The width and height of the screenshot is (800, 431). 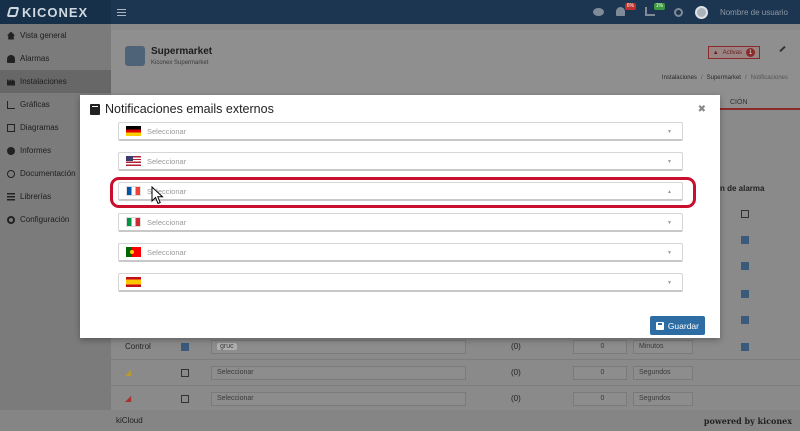 I want to click on sidebar-item-instalaciones: Instalaciones, so click(x=55, y=81).